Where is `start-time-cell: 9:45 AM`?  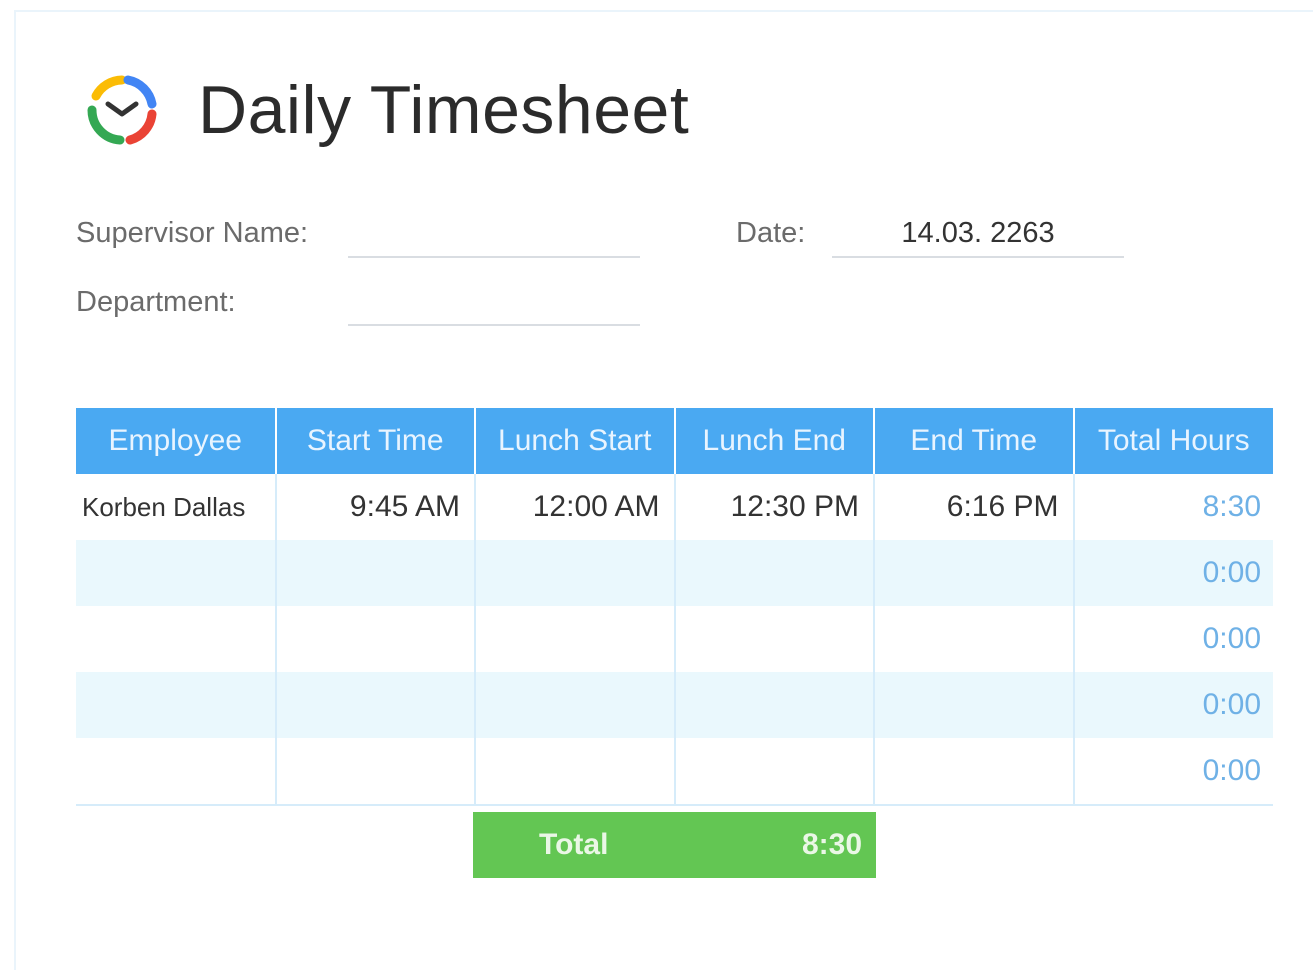
start-time-cell: 9:45 AM is located at coordinates (375, 507).